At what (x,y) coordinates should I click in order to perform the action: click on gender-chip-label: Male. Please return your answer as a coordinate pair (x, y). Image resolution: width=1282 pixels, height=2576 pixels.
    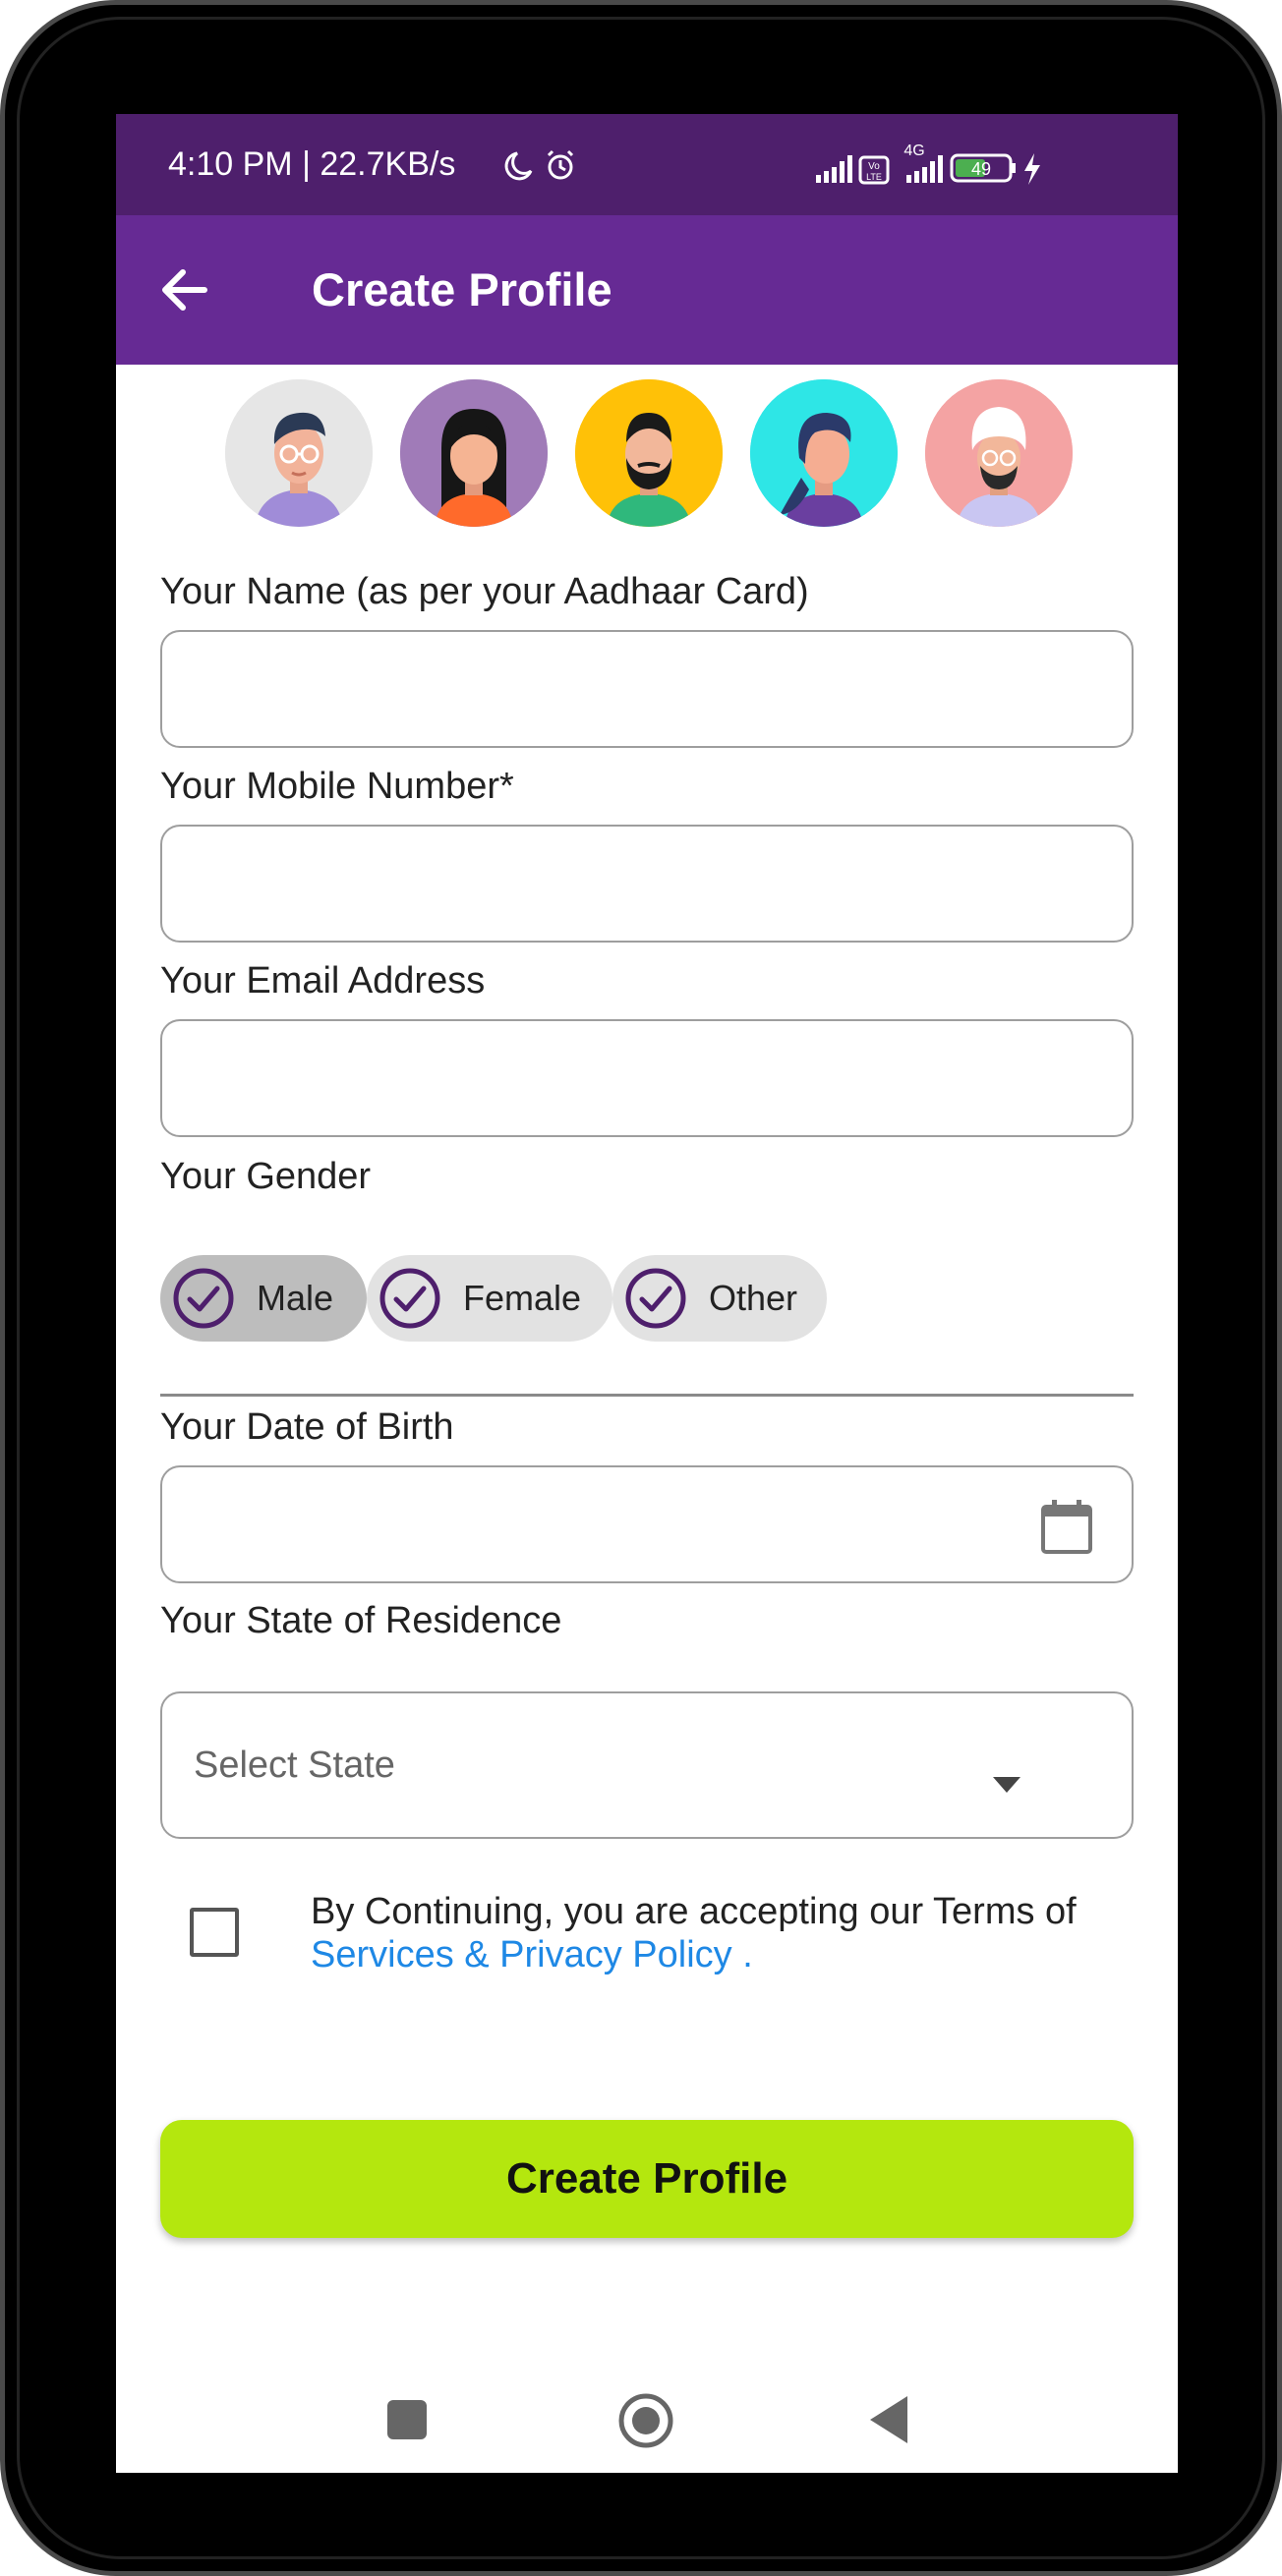
    Looking at the image, I should click on (296, 1298).